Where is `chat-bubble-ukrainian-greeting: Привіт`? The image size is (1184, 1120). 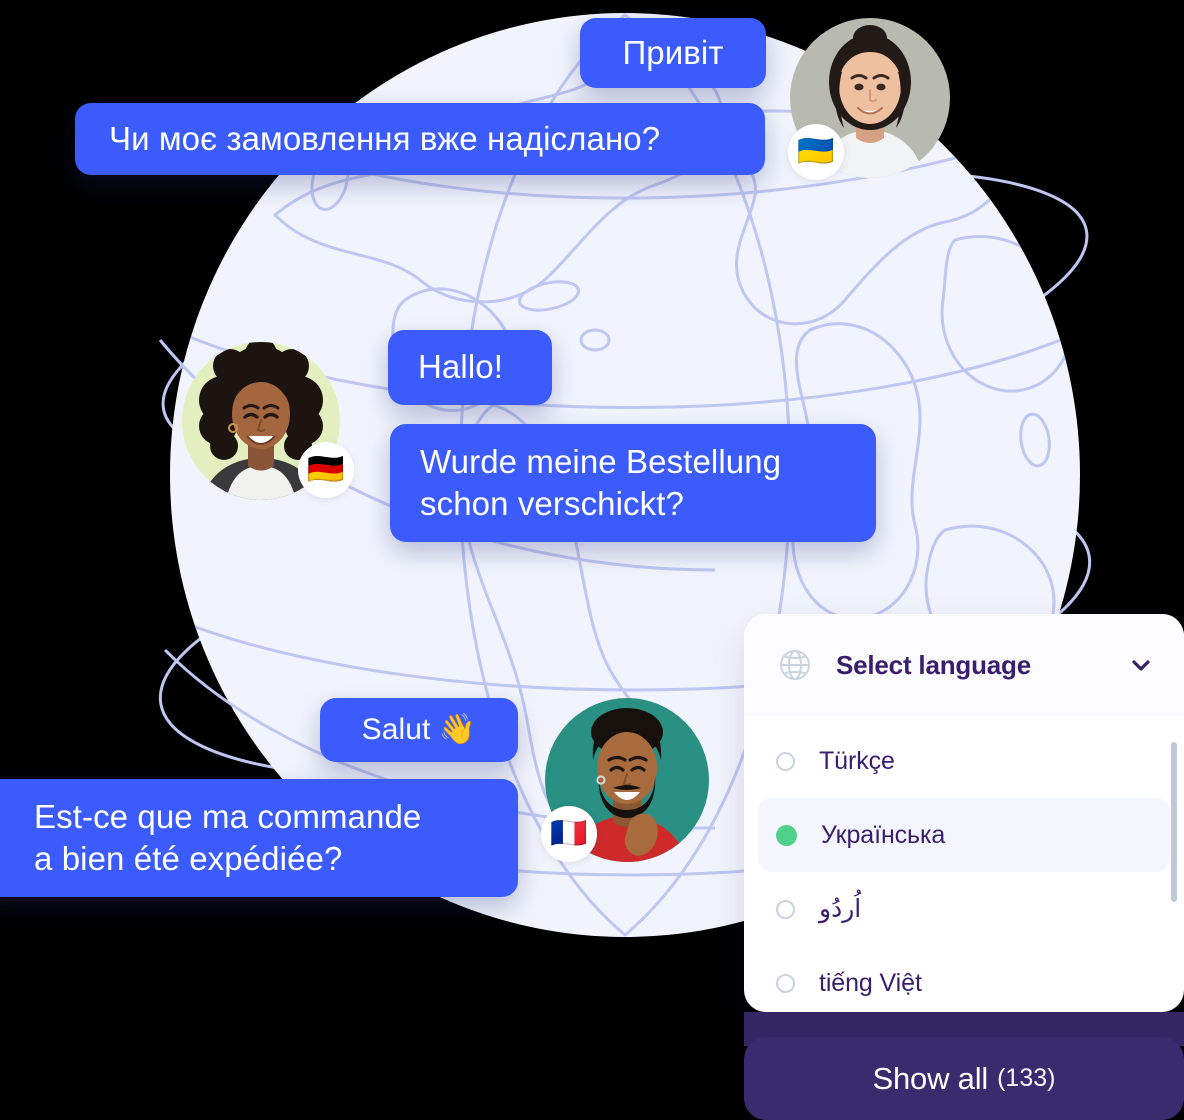
chat-bubble-ukrainian-greeting: Привіт is located at coordinates (673, 53).